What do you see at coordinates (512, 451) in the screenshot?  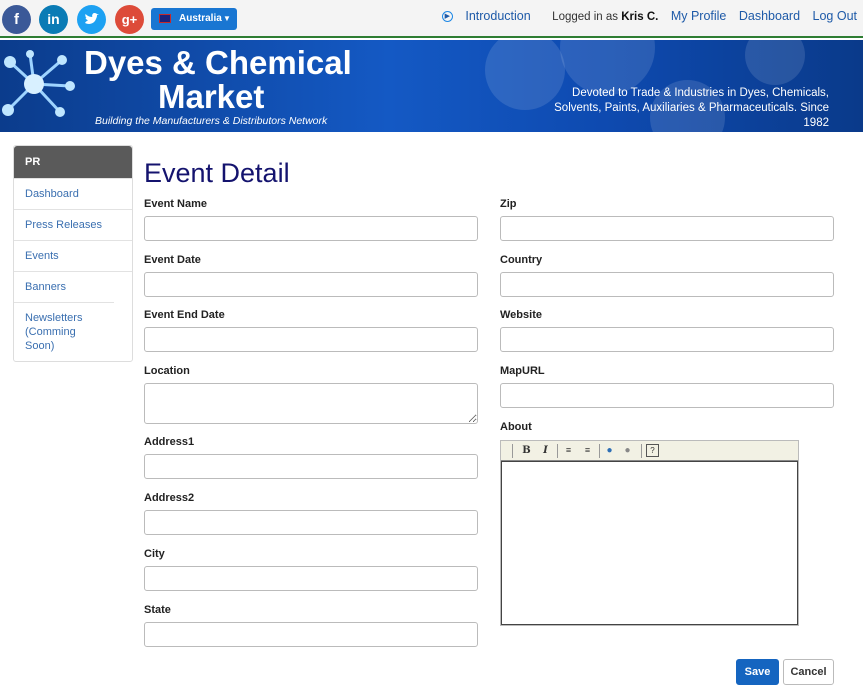 I see `toolbar-grip` at bounding box center [512, 451].